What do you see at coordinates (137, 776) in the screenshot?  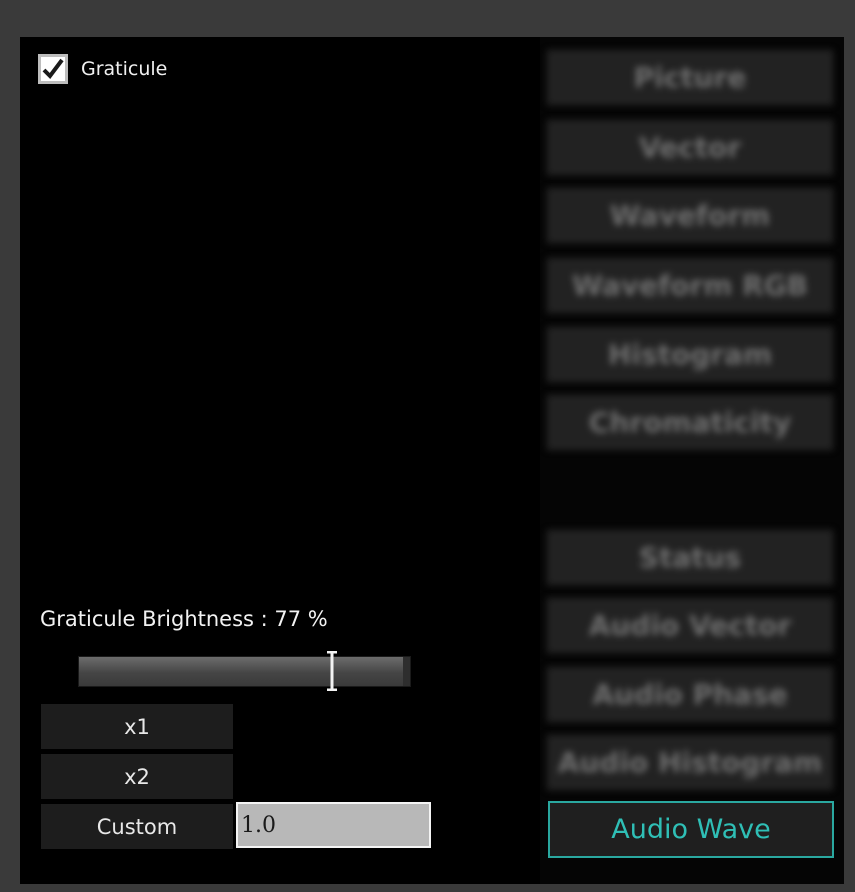 I see `zoom-x2-button: x2` at bounding box center [137, 776].